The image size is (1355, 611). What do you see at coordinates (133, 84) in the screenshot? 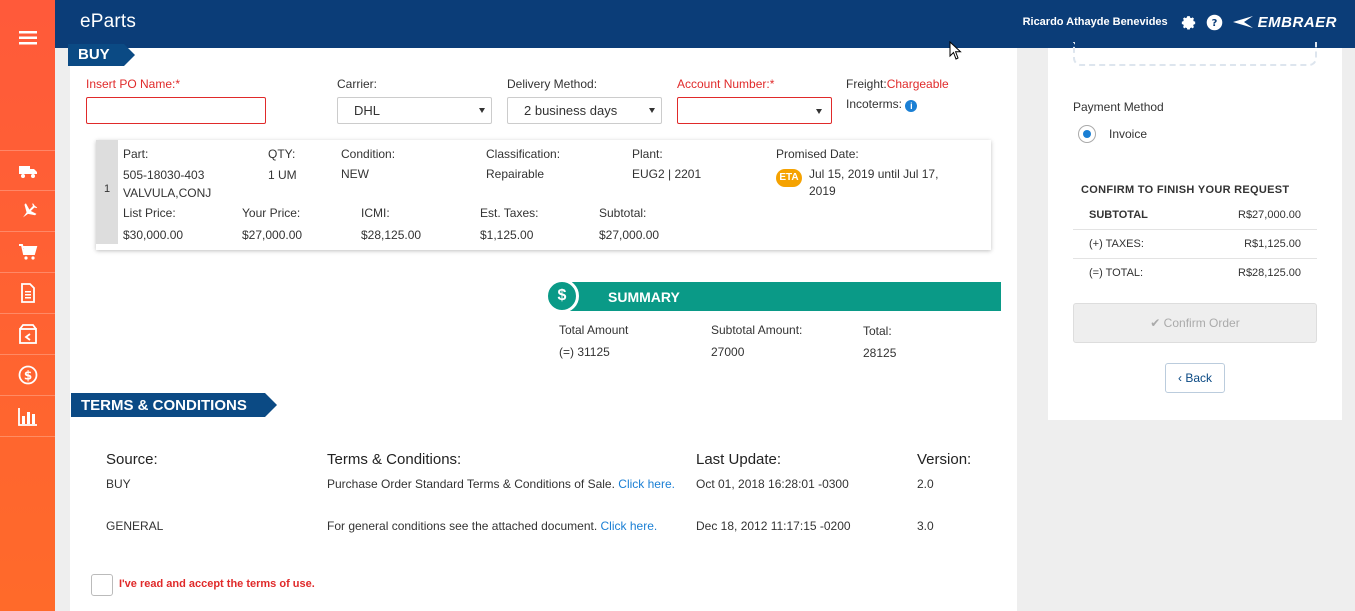
I see `po-name-label: Insert PO Name:*` at bounding box center [133, 84].